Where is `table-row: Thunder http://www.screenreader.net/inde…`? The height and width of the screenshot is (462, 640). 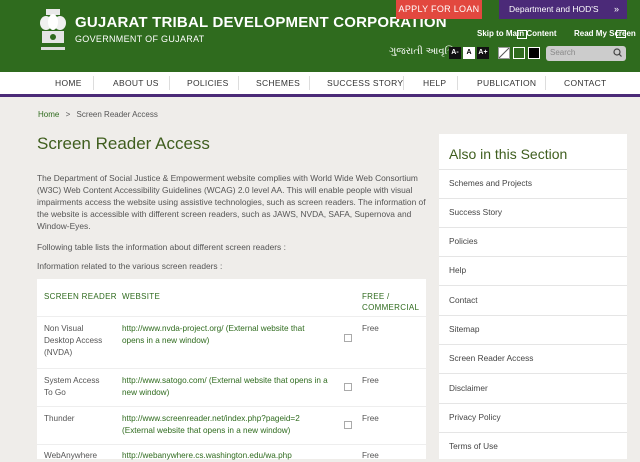 table-row: Thunder http://www.screenreader.net/inde… is located at coordinates (231, 425).